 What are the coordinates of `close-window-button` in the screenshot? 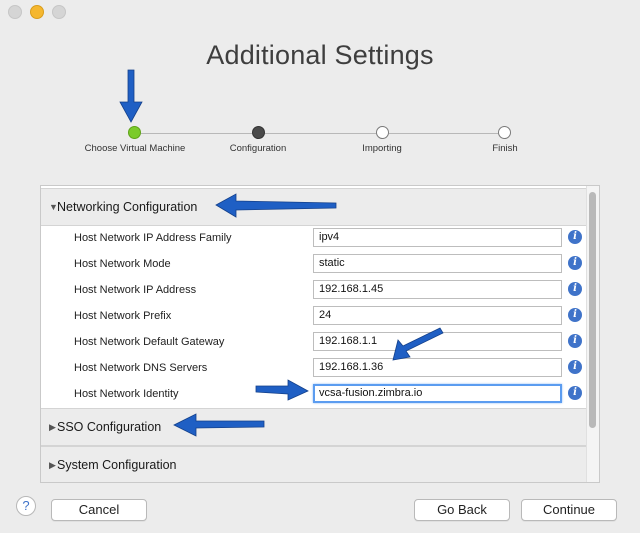 It's located at (15, 12).